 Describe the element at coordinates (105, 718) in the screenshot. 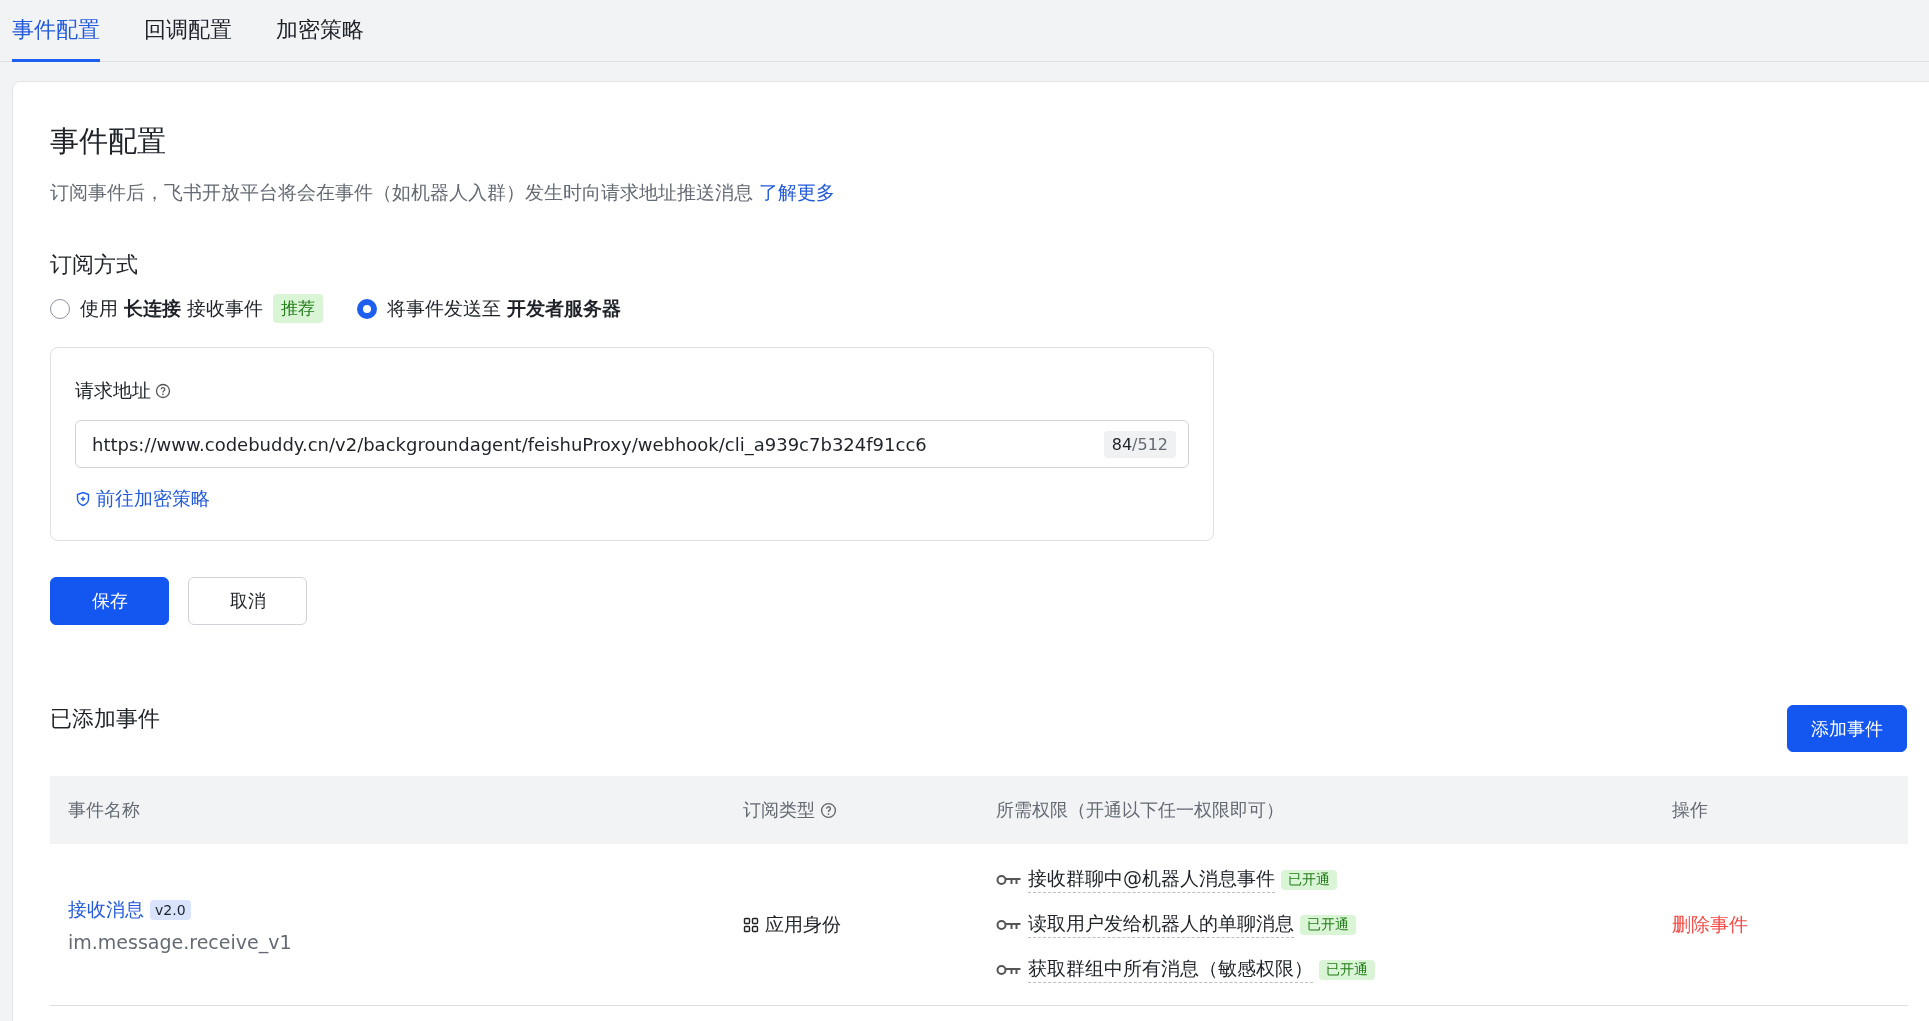

I see `events-title: 已添加事件` at that location.